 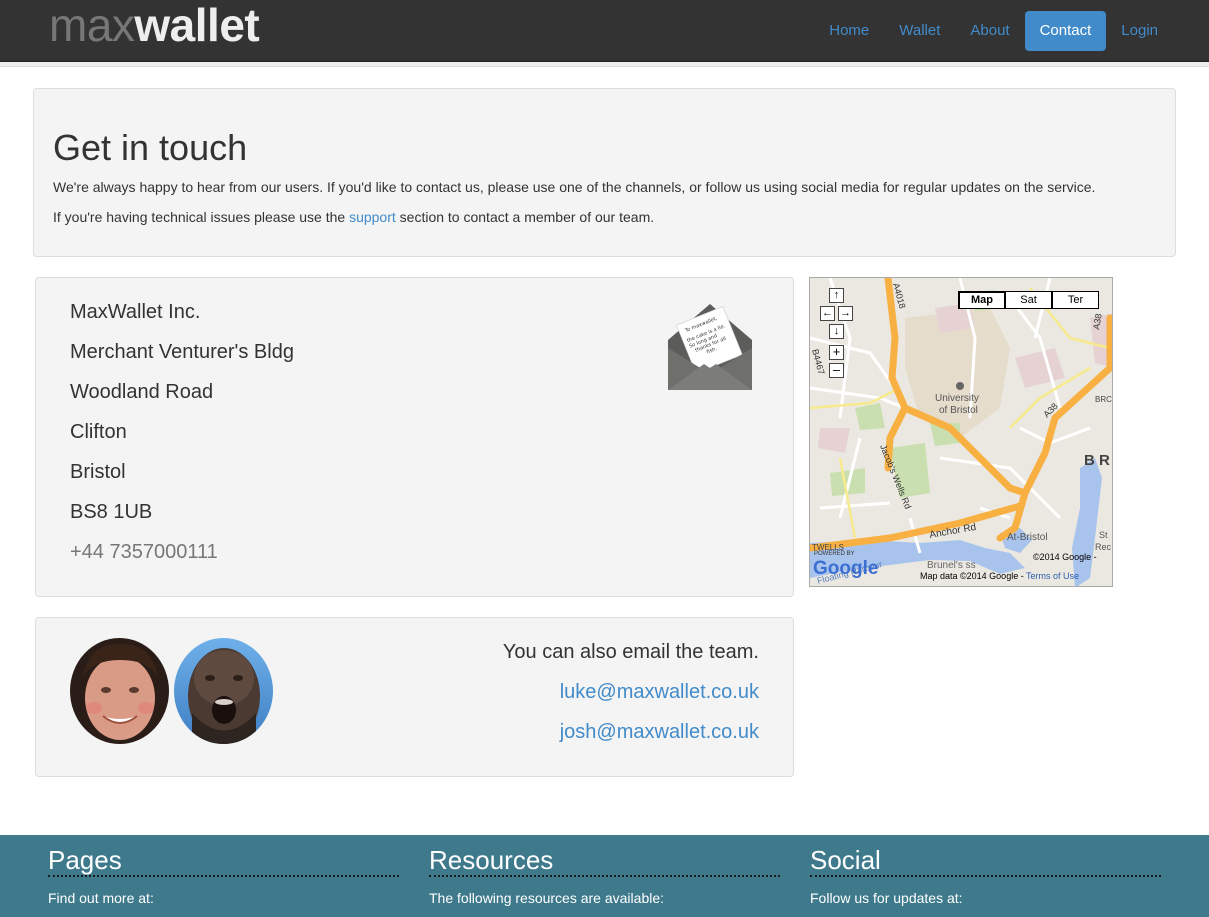 What do you see at coordinates (101, 898) in the screenshot?
I see `footer-pages-text: Find out more at:` at bounding box center [101, 898].